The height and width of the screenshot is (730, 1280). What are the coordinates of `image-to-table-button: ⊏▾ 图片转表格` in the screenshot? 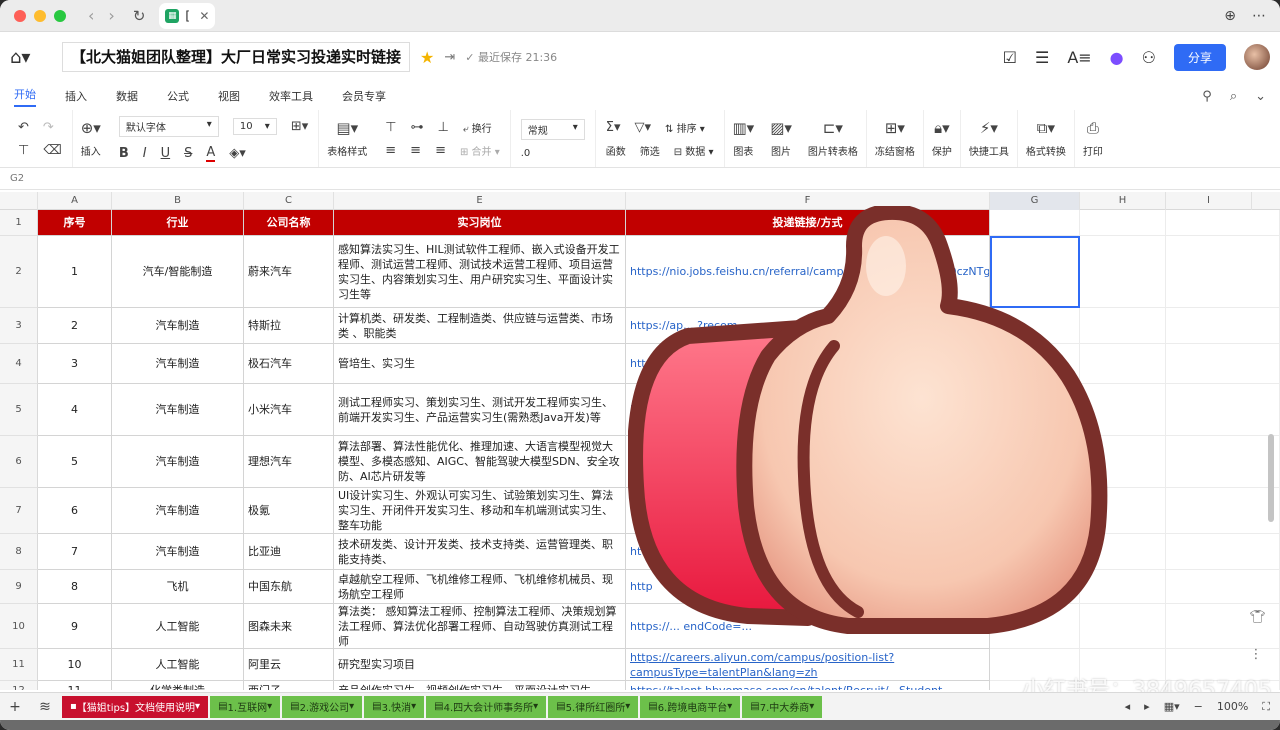 It's located at (833, 138).